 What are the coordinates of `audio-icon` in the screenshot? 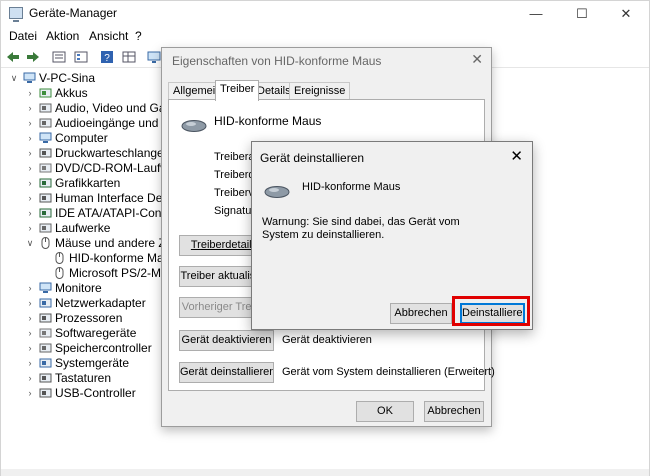 It's located at (45, 108).